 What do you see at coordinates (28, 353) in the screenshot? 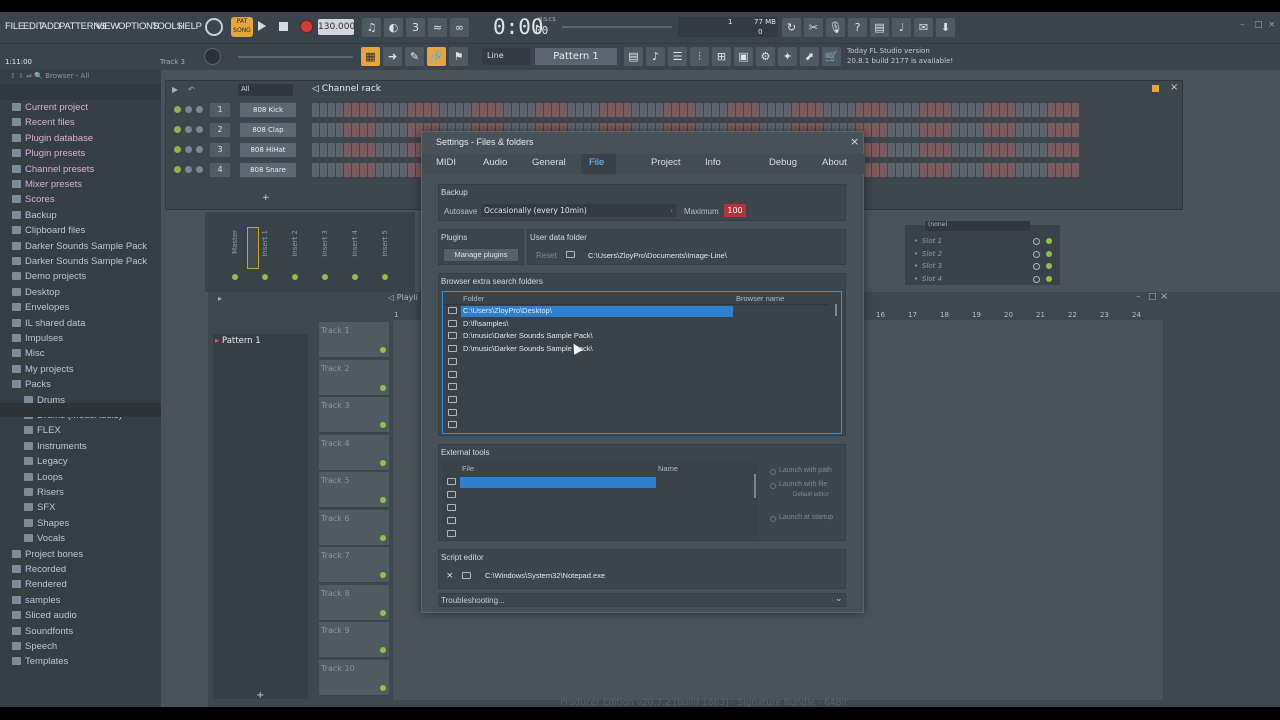
I see `browser-item: Misc` at bounding box center [28, 353].